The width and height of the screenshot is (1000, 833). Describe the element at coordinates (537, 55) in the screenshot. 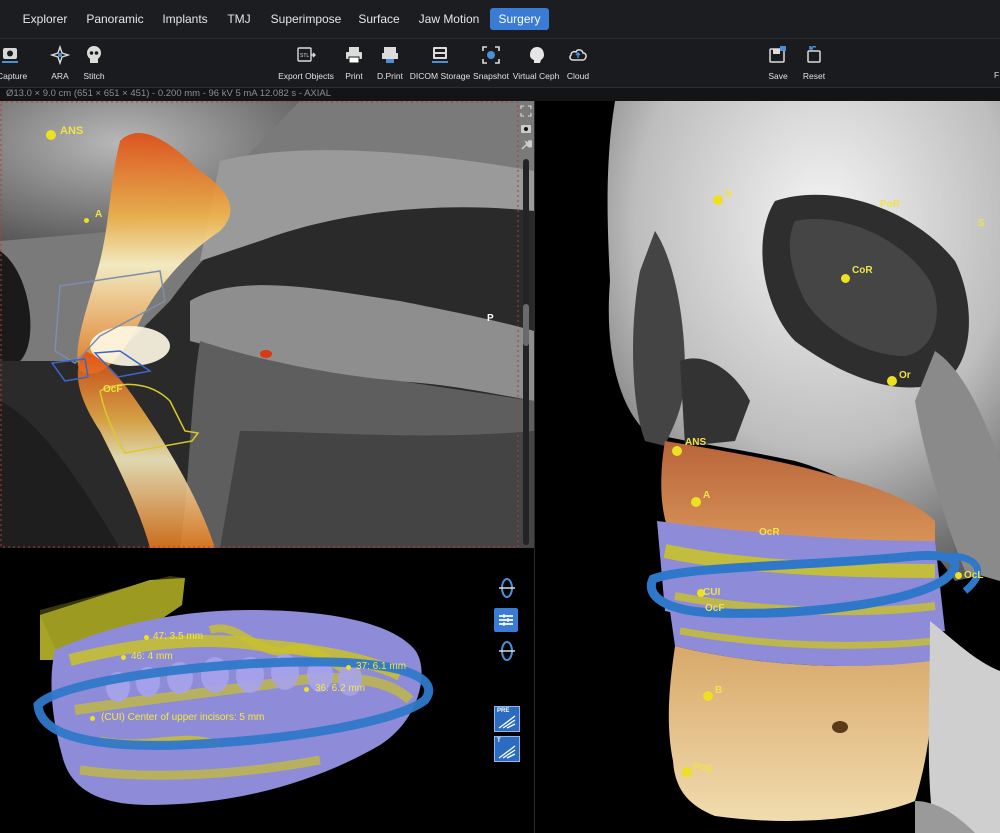

I see `virtual-ceph-icon` at that location.